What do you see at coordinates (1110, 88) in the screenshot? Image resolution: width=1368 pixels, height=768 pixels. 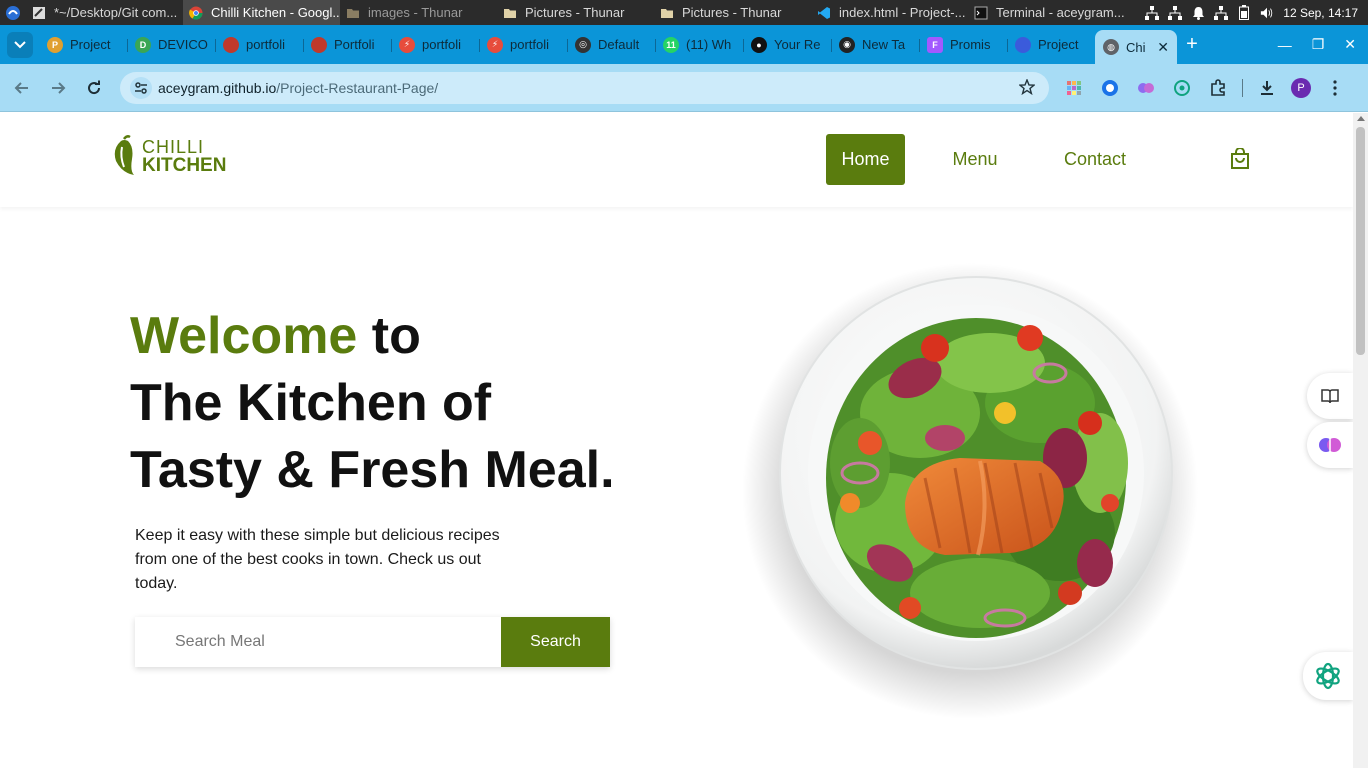 I see `extension-circle-icon` at bounding box center [1110, 88].